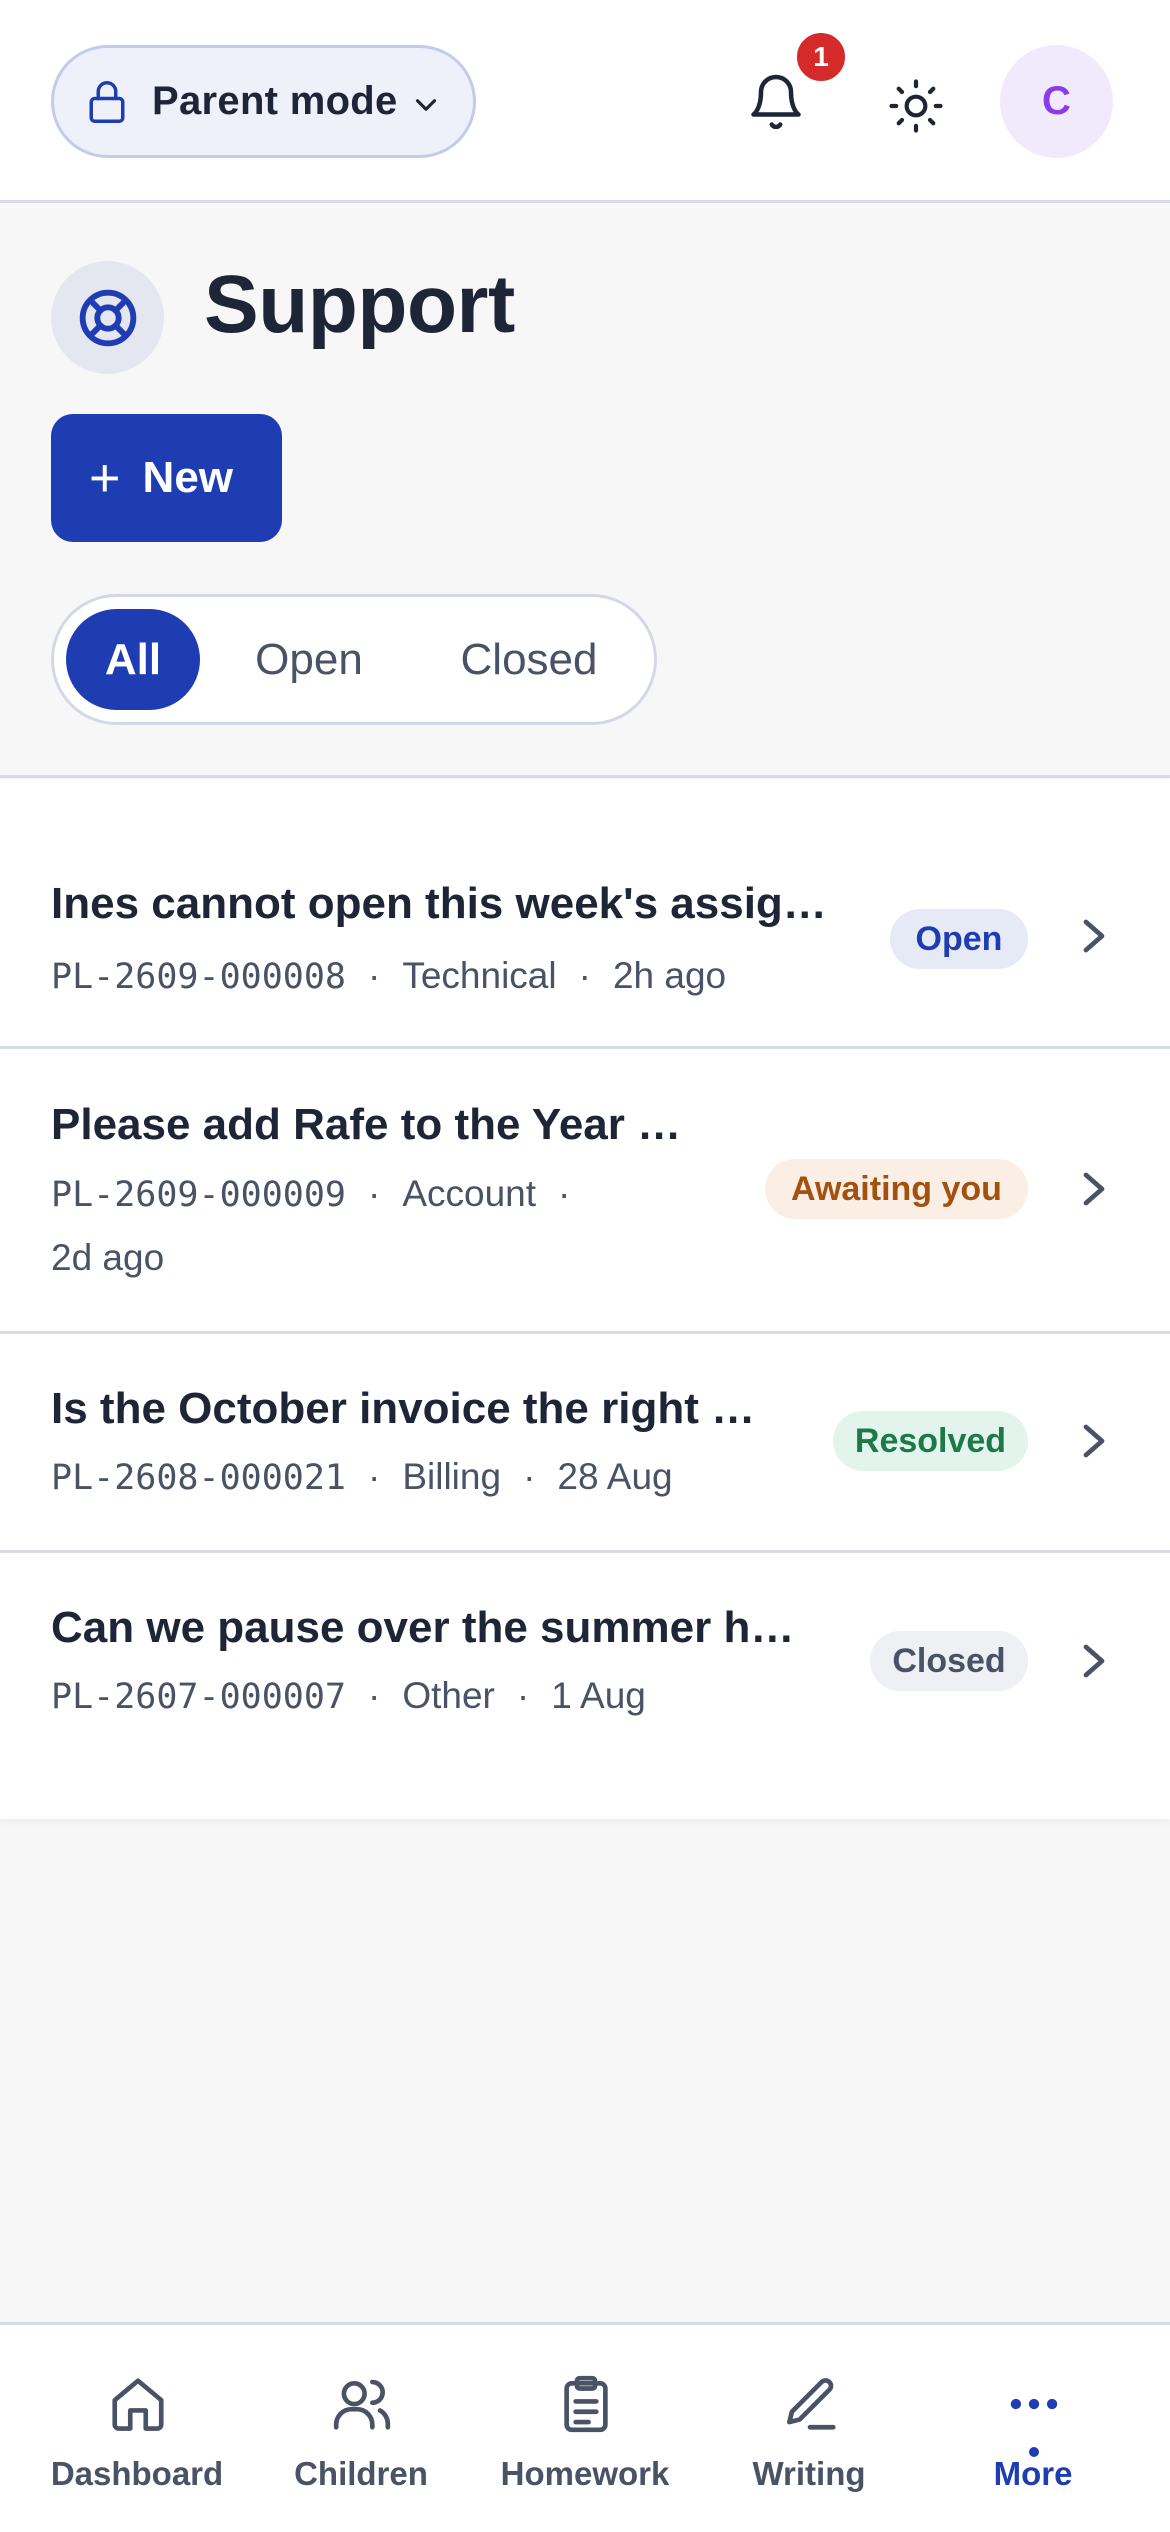 Image resolution: width=1170 pixels, height=2532 pixels. I want to click on ticket-meta: PL-2609-000009 · Account ·, so click(311, 1194).